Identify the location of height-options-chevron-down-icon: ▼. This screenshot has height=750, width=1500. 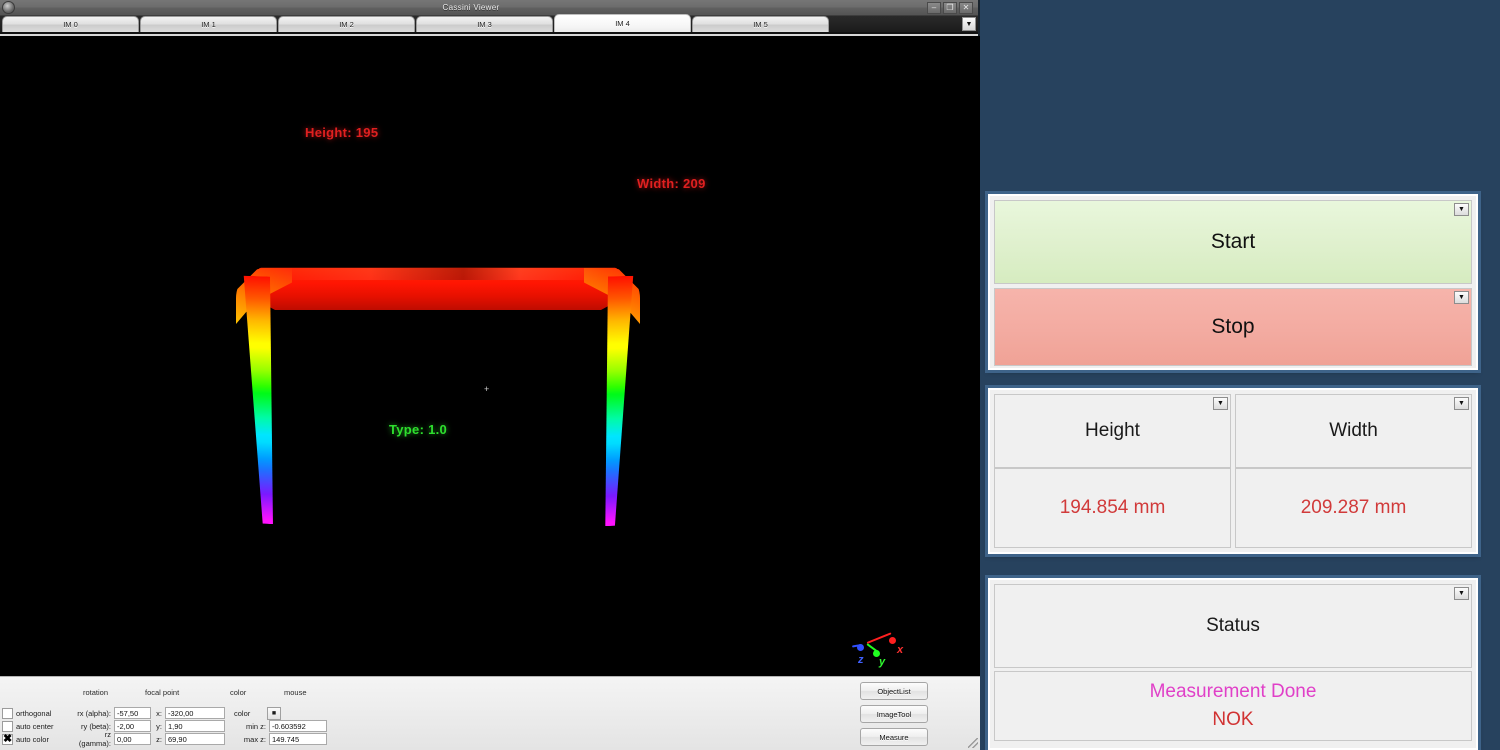
(1220, 403).